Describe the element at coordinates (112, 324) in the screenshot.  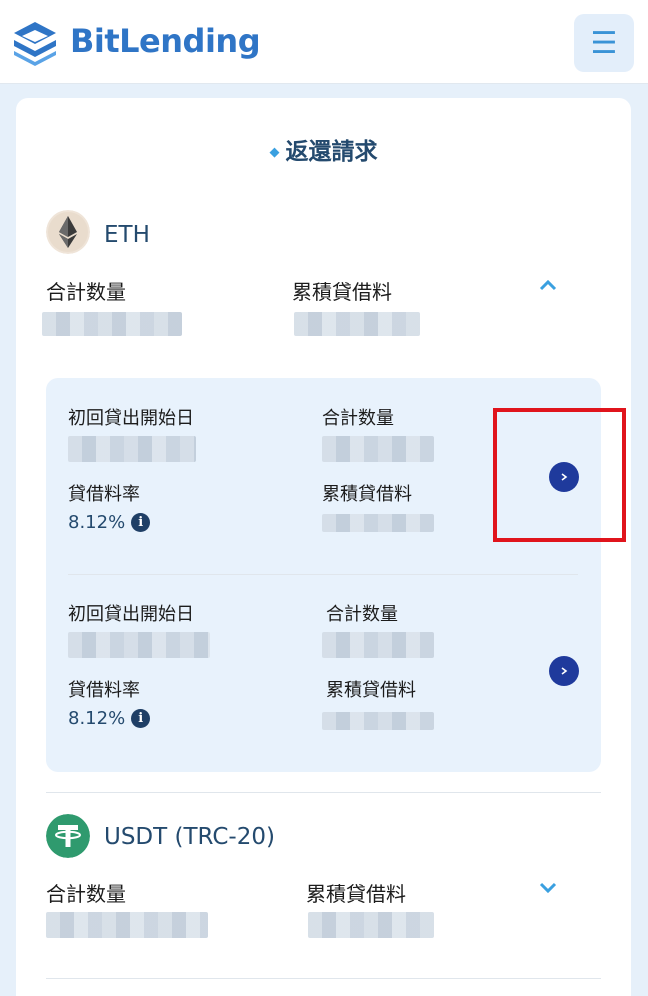
I see `eth-total-value-redacted` at that location.